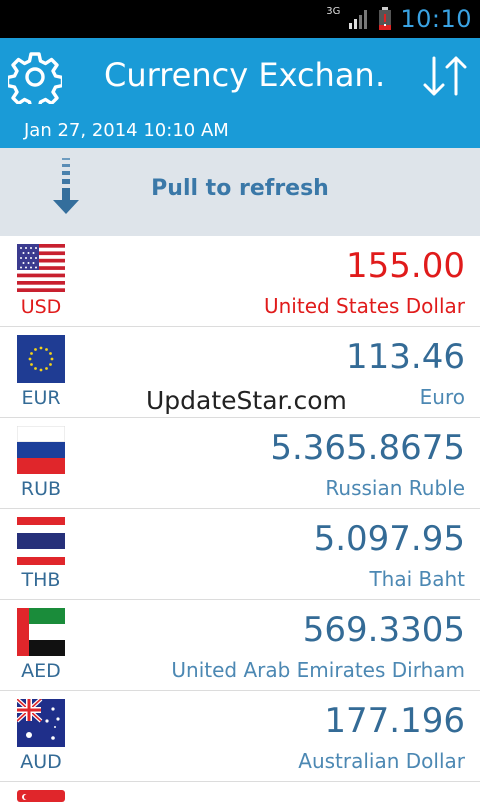 Image resolution: width=480 pixels, height=802 pixels. I want to click on signal-icon, so click(358, 19).